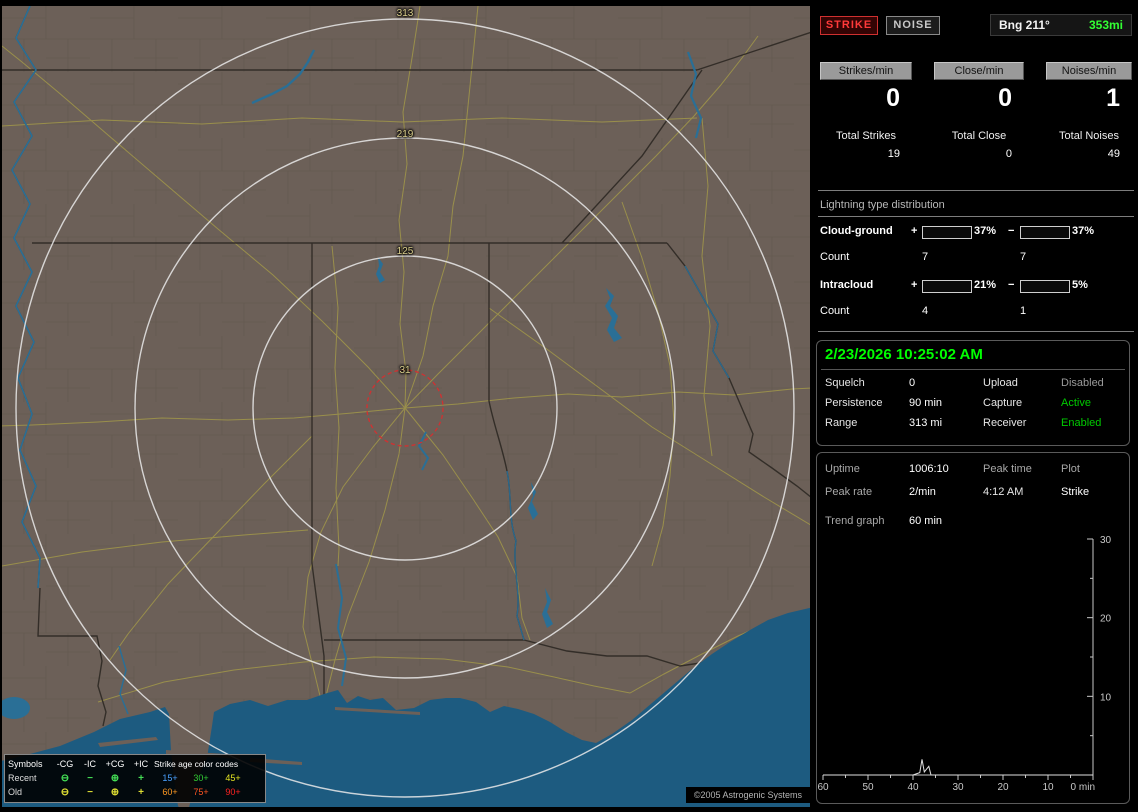 This screenshot has width=1138, height=812. Describe the element at coordinates (913, 787) in the screenshot. I see `x-tick-label: 40` at that location.